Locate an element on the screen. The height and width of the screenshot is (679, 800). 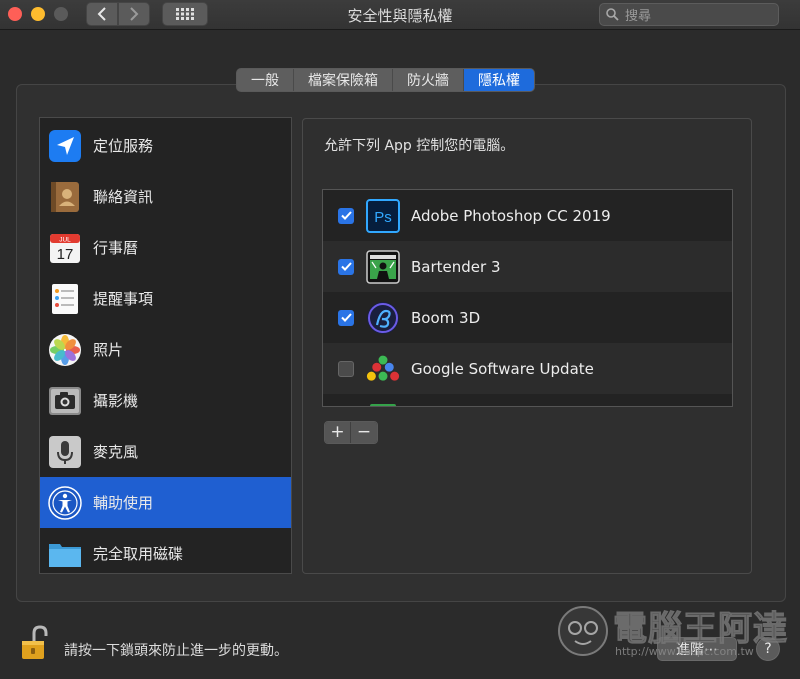
camera-icon is located at coordinates (65, 400).